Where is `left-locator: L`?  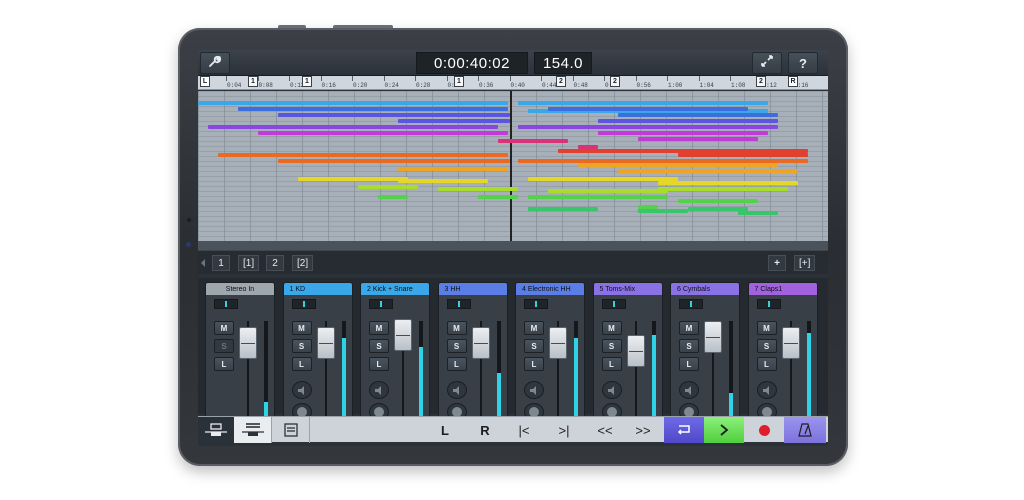 left-locator: L is located at coordinates (205, 81).